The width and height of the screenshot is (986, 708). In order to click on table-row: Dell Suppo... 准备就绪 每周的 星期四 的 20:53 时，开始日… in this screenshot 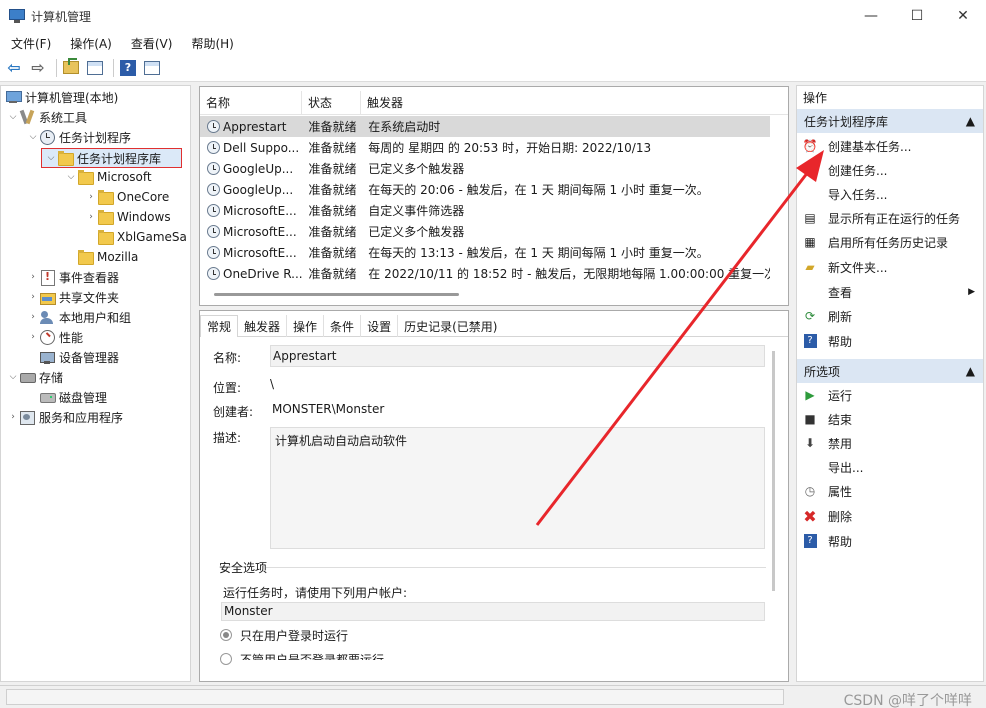, I will do `click(485, 147)`.